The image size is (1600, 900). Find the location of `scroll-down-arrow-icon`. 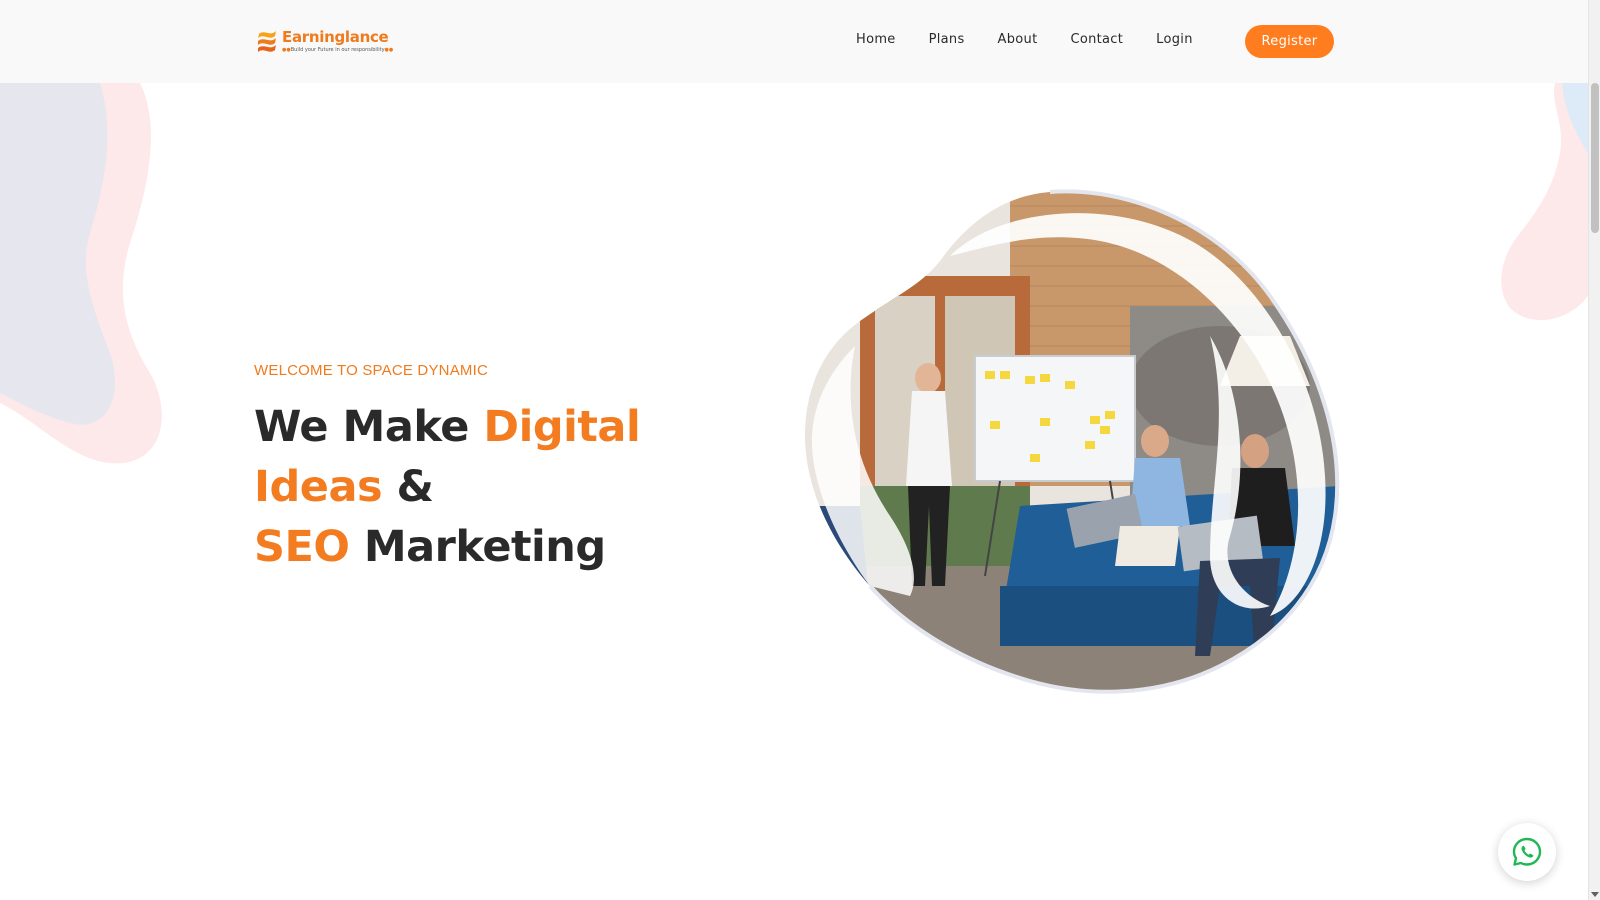

scroll-down-arrow-icon is located at coordinates (1595, 894).